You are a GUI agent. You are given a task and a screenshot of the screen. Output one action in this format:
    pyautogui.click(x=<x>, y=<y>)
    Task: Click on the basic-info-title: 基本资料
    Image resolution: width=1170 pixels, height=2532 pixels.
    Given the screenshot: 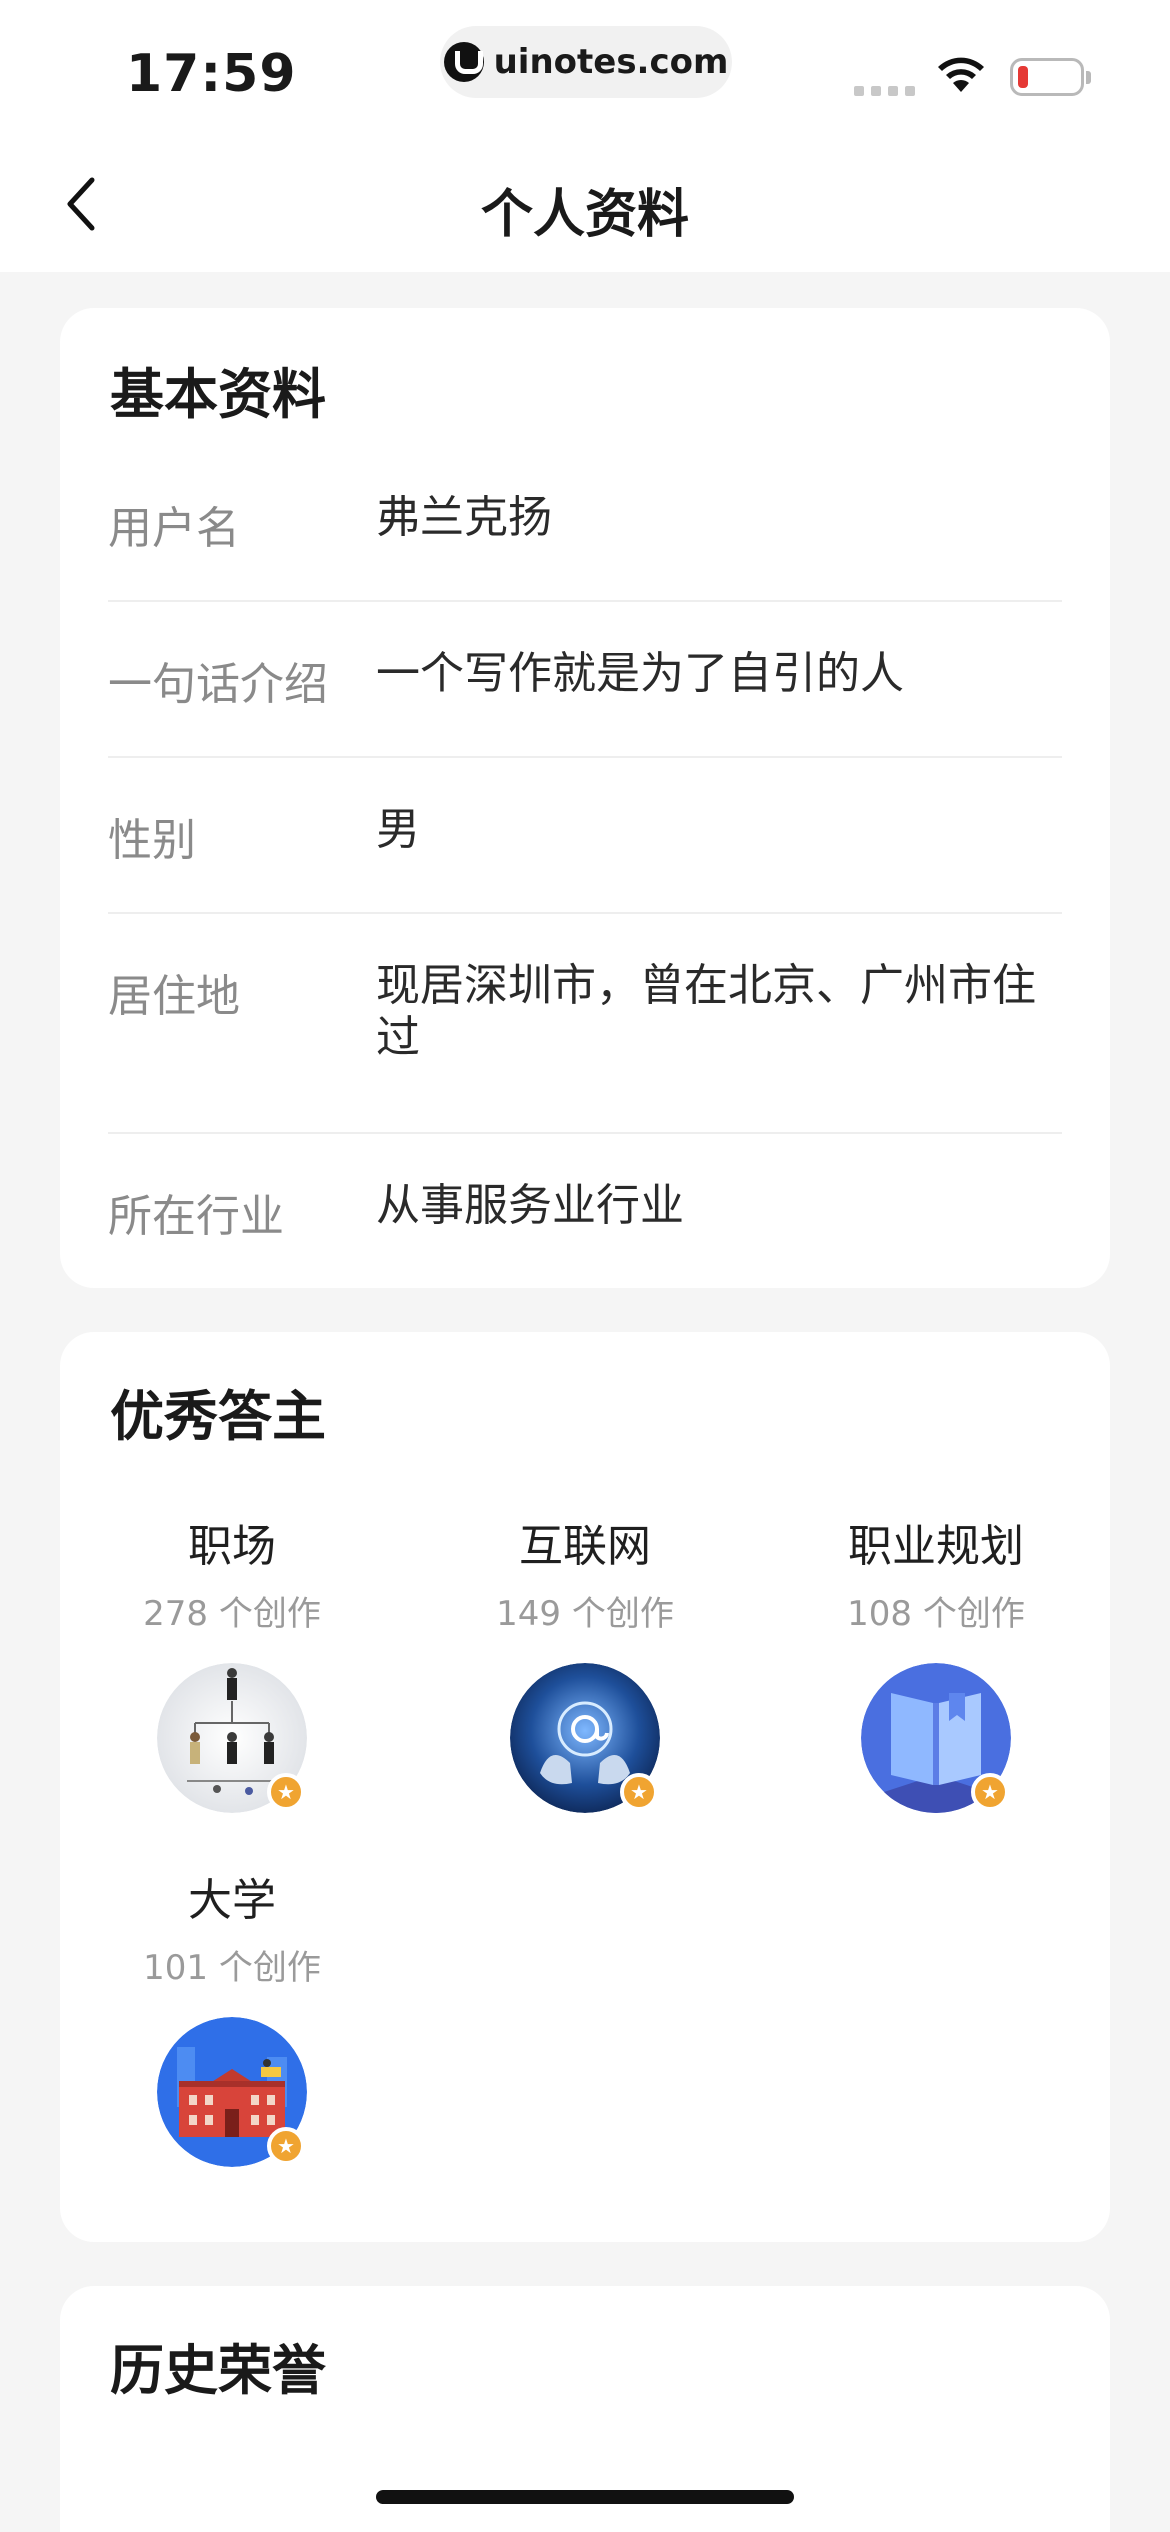 What is the action you would take?
    pyautogui.click(x=218, y=394)
    